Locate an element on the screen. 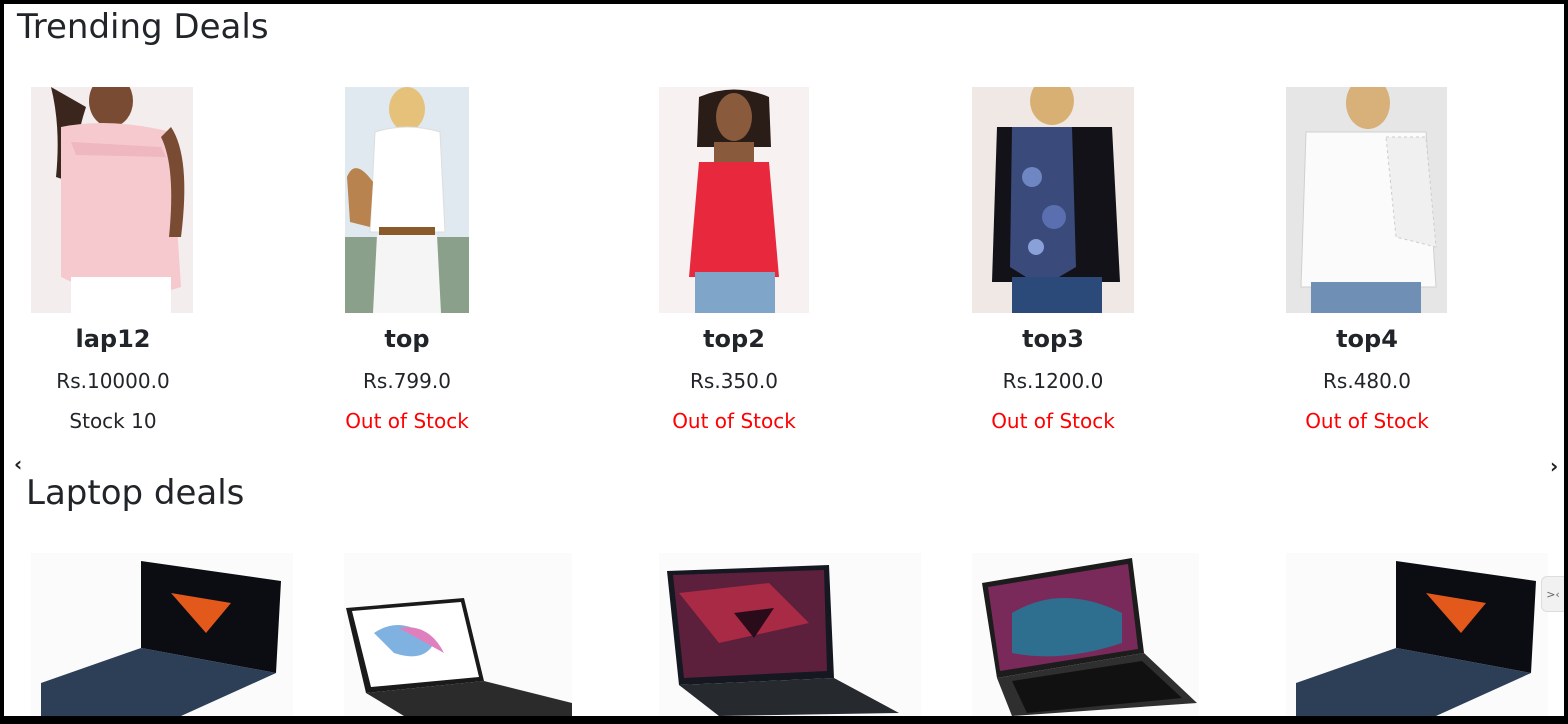 This screenshot has width=1568, height=724. mini-laptop-photo is located at coordinates (1085, 634).